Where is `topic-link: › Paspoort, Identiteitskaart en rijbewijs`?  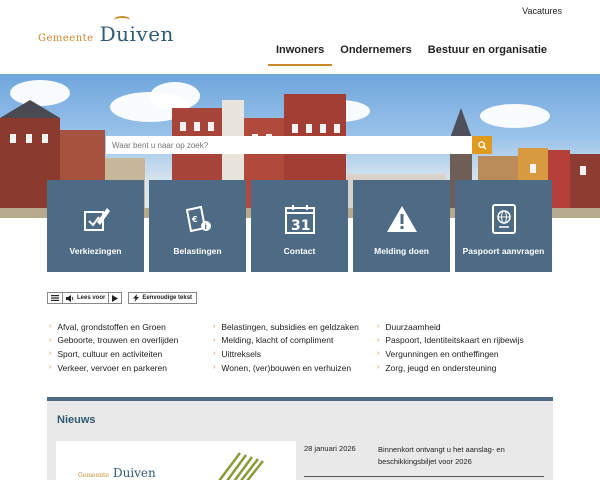
topic-link: › Paspoort, Identiteitskaart en rijbewijs is located at coordinates (459, 341).